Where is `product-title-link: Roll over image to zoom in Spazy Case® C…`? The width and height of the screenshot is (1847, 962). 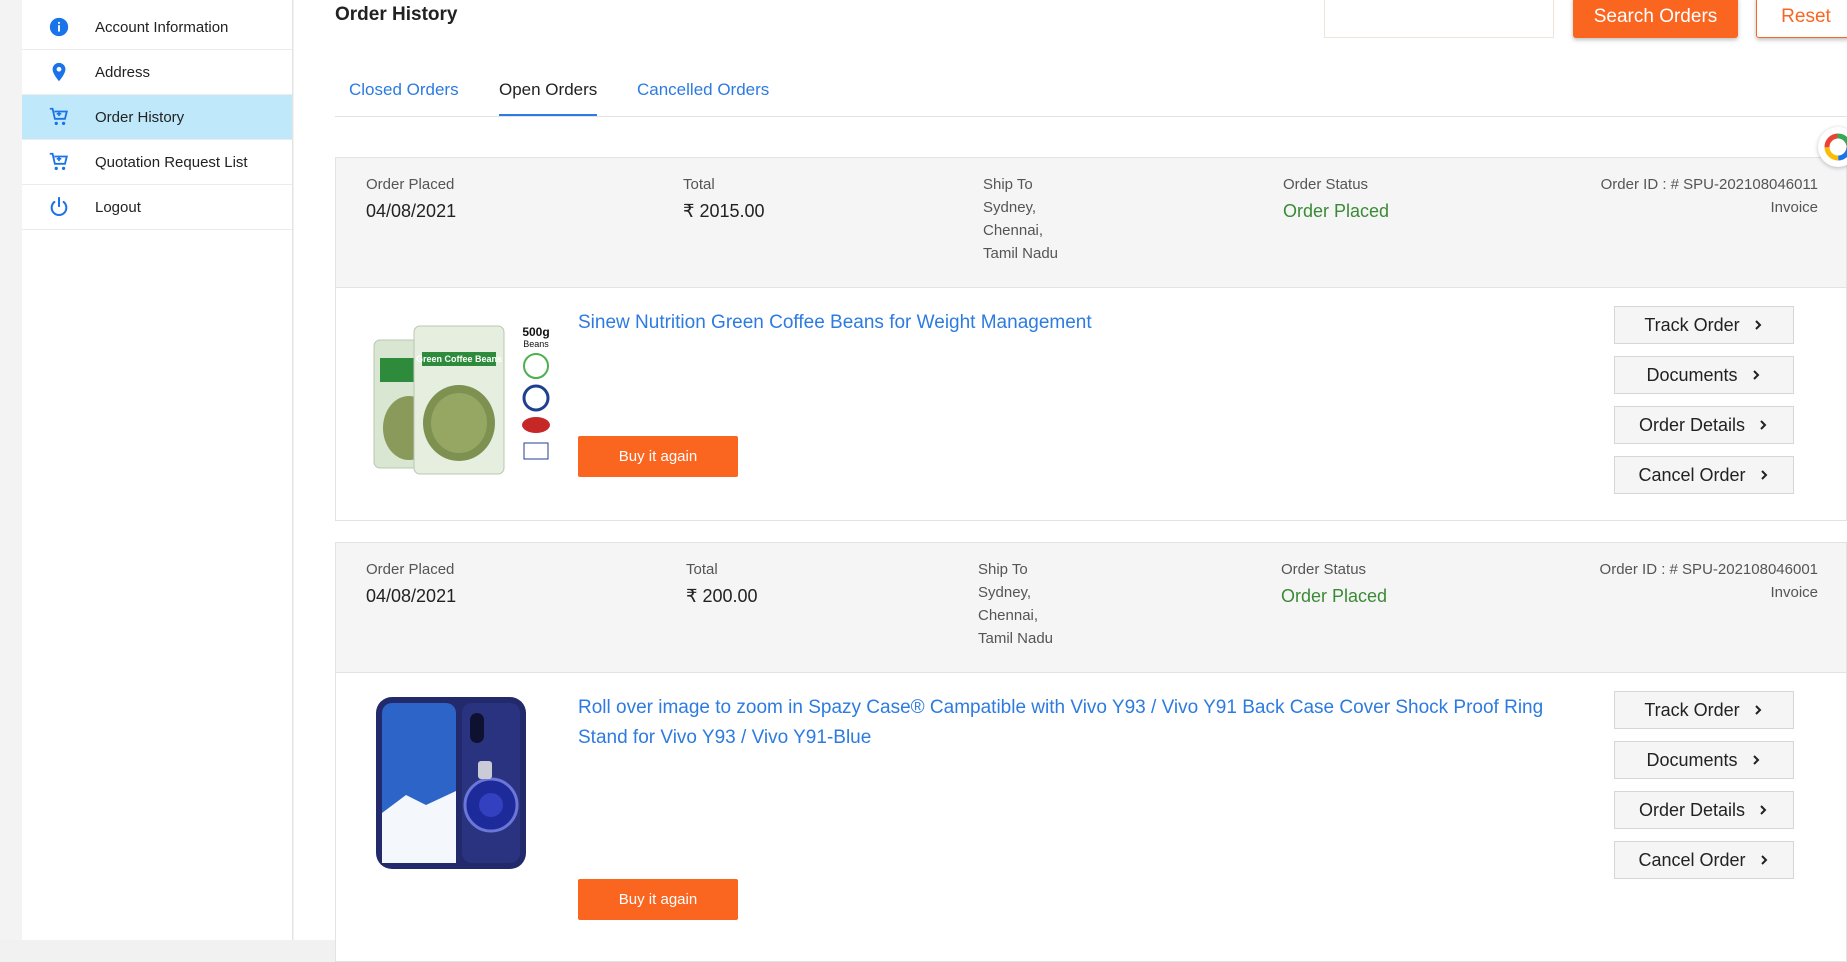 product-title-link: Roll over image to zoom in Spazy Case® C… is located at coordinates (1088, 723).